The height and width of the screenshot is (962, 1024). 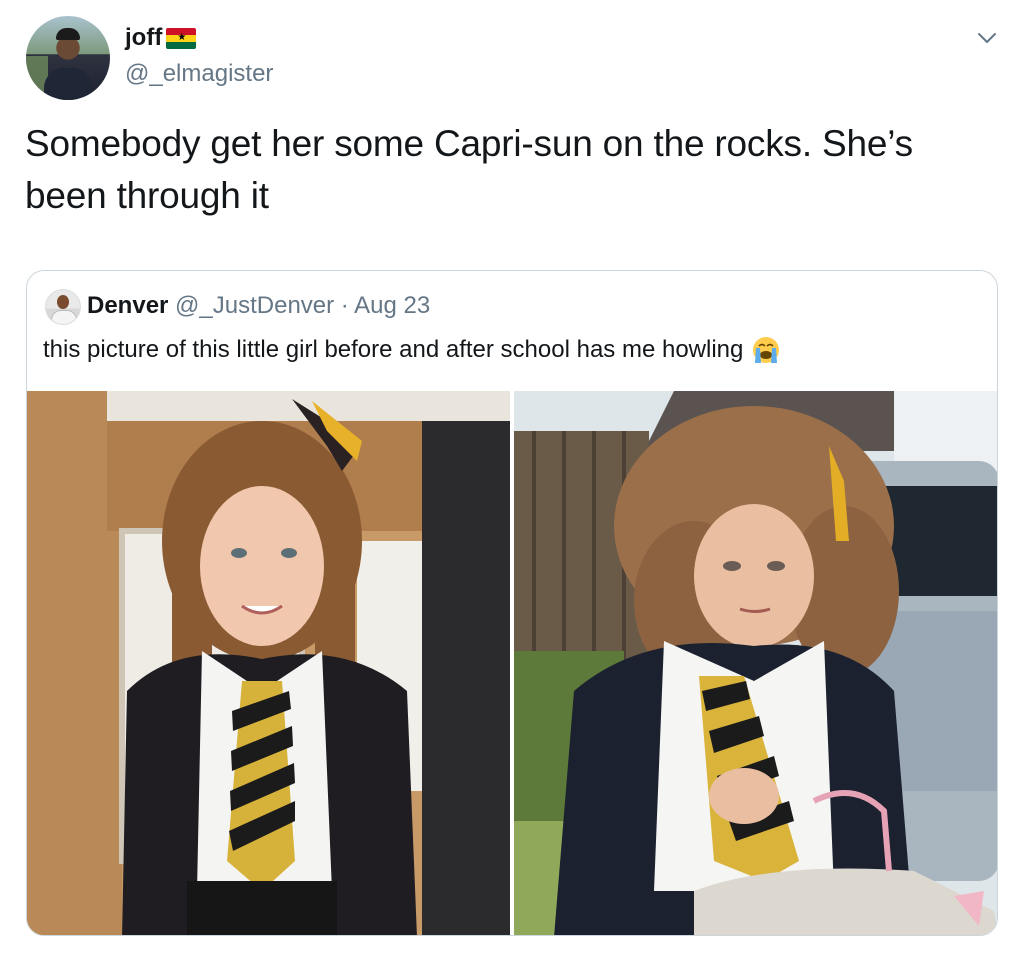 I want to click on author-name-row: joff ★, so click(x=161, y=38).